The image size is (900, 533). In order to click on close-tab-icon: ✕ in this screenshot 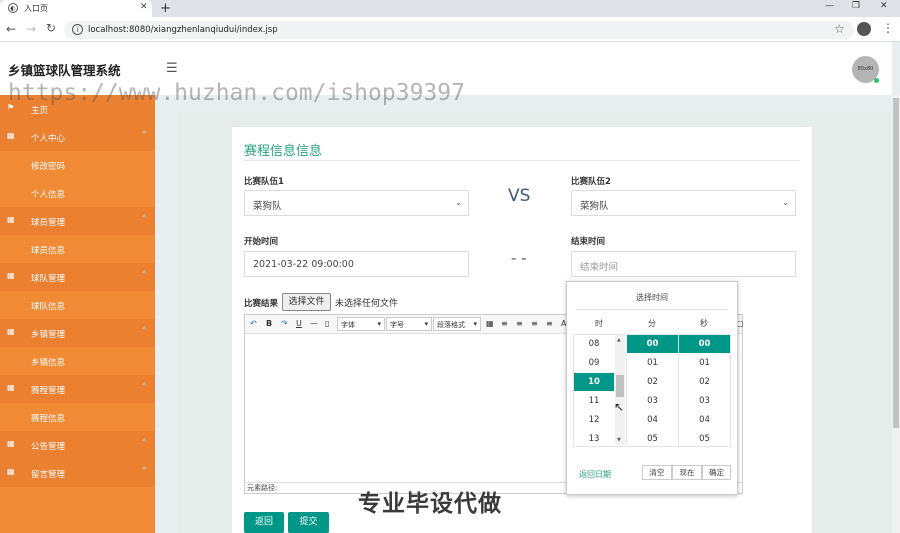, I will do `click(144, 7)`.